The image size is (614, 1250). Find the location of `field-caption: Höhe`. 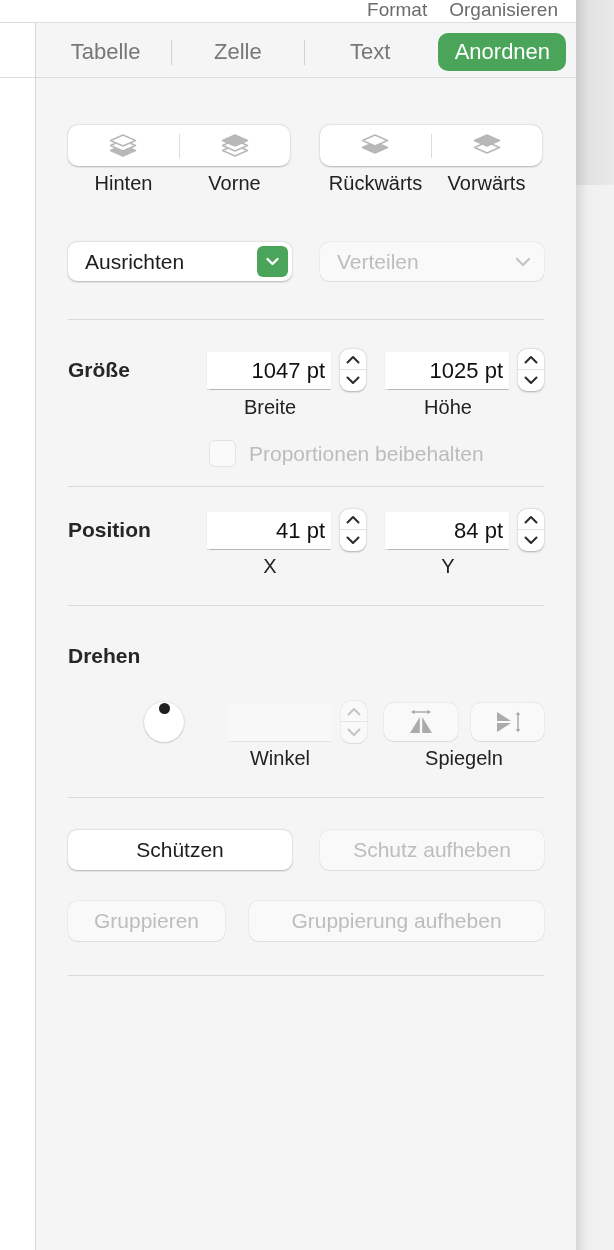

field-caption: Höhe is located at coordinates (448, 407).